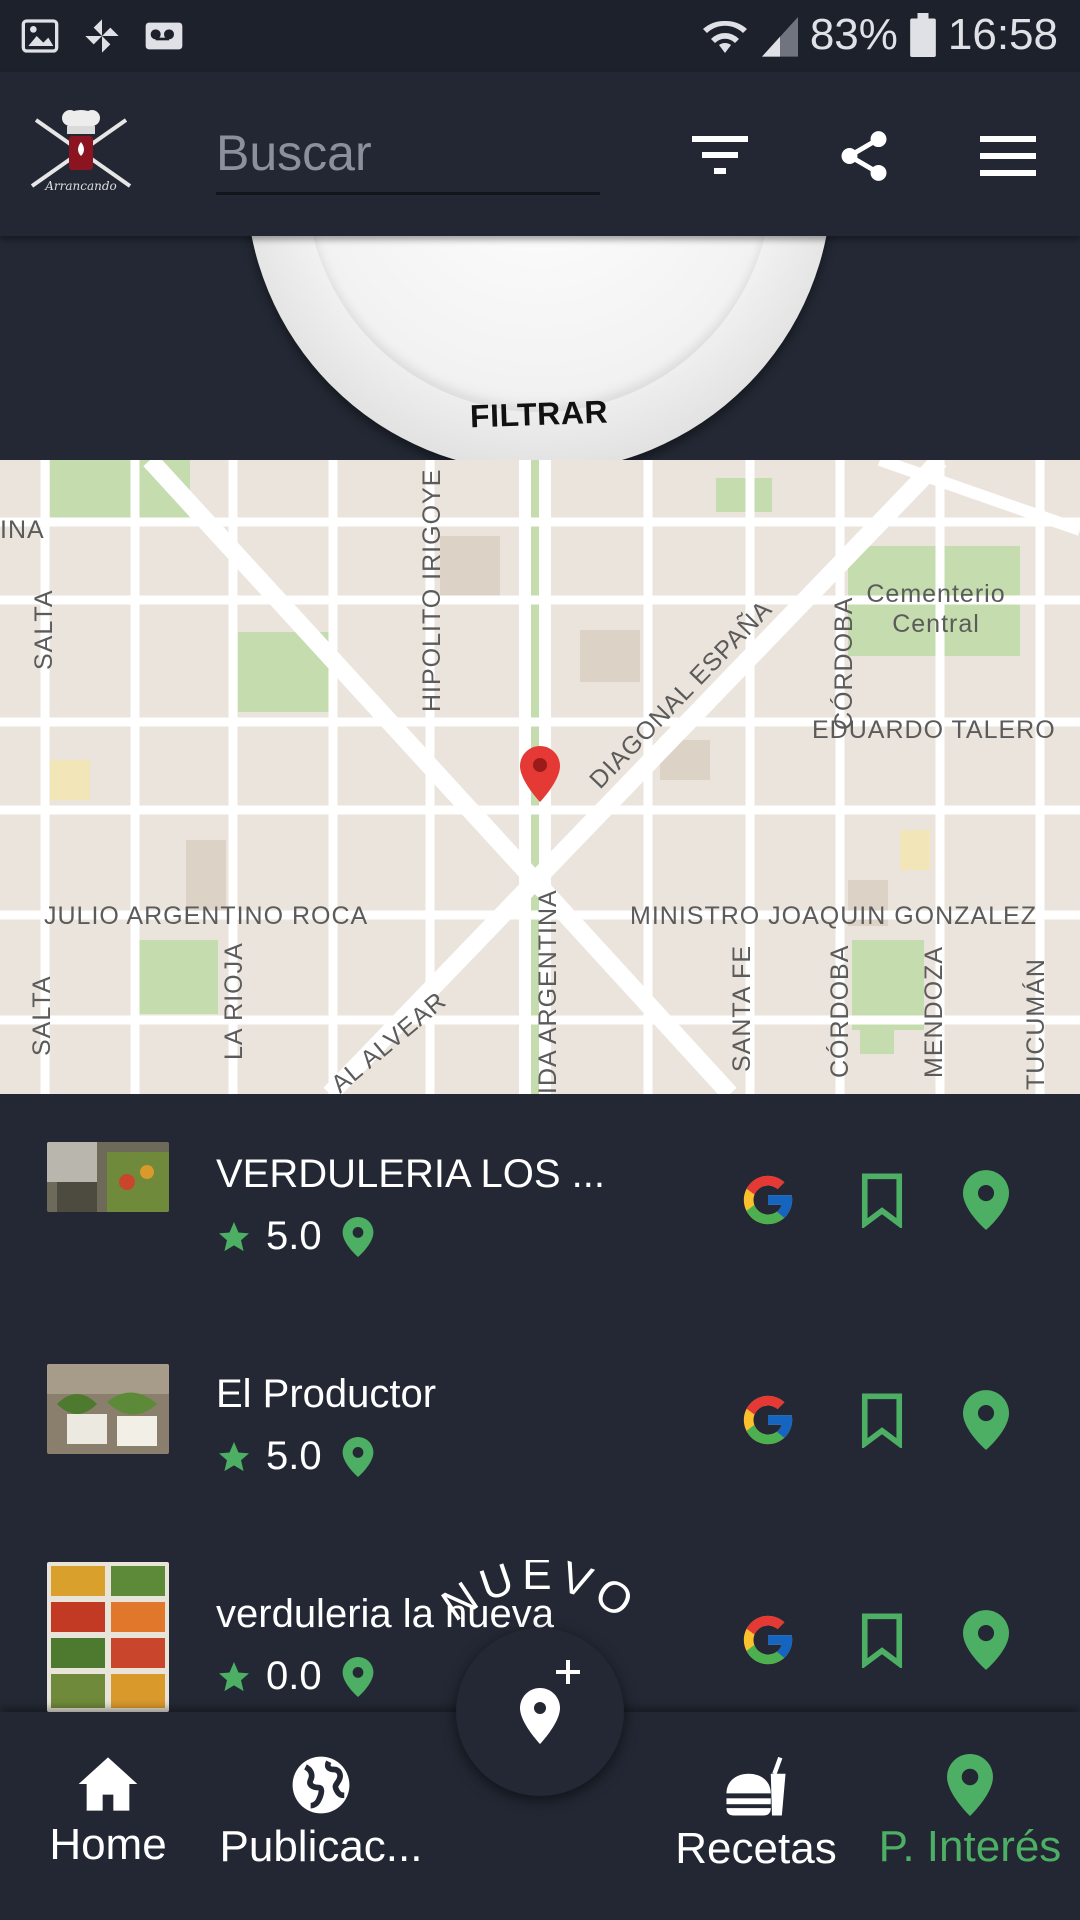  I want to click on add-place-button, so click(540, 1712).